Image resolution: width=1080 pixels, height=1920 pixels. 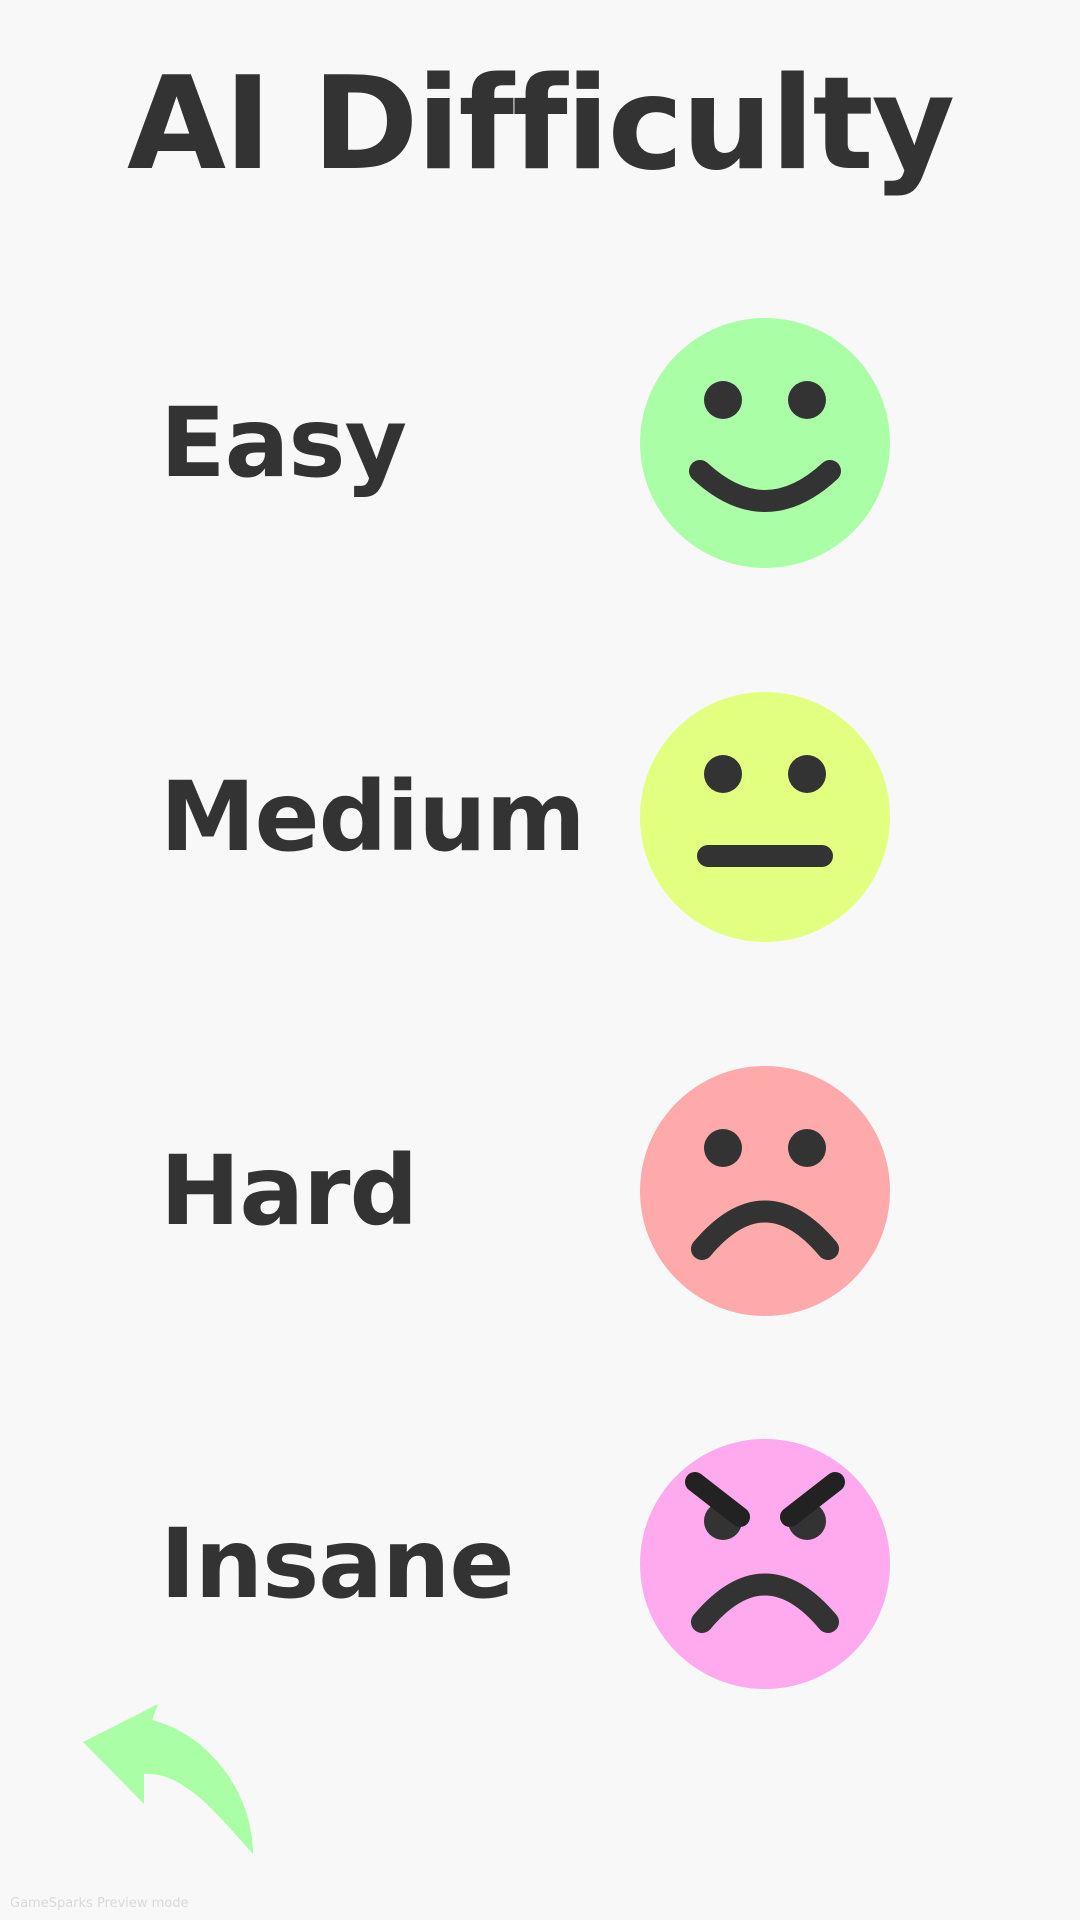 I want to click on page-title: AI Difficulty, so click(x=540, y=124).